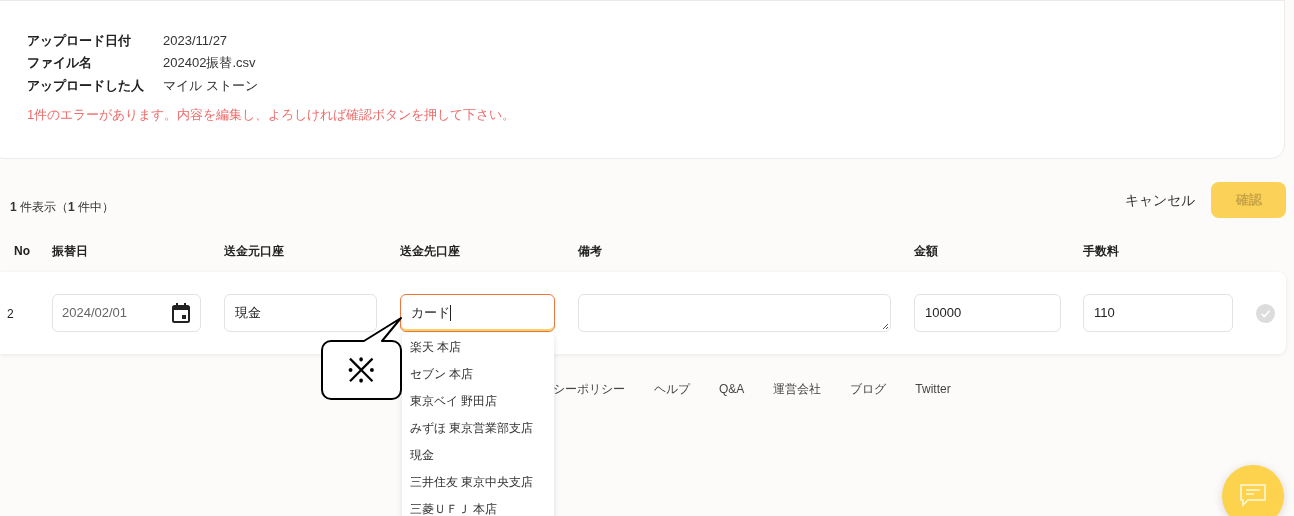 The height and width of the screenshot is (516, 1294). Describe the element at coordinates (70, 251) in the screenshot. I see `column-header: 振替日` at that location.